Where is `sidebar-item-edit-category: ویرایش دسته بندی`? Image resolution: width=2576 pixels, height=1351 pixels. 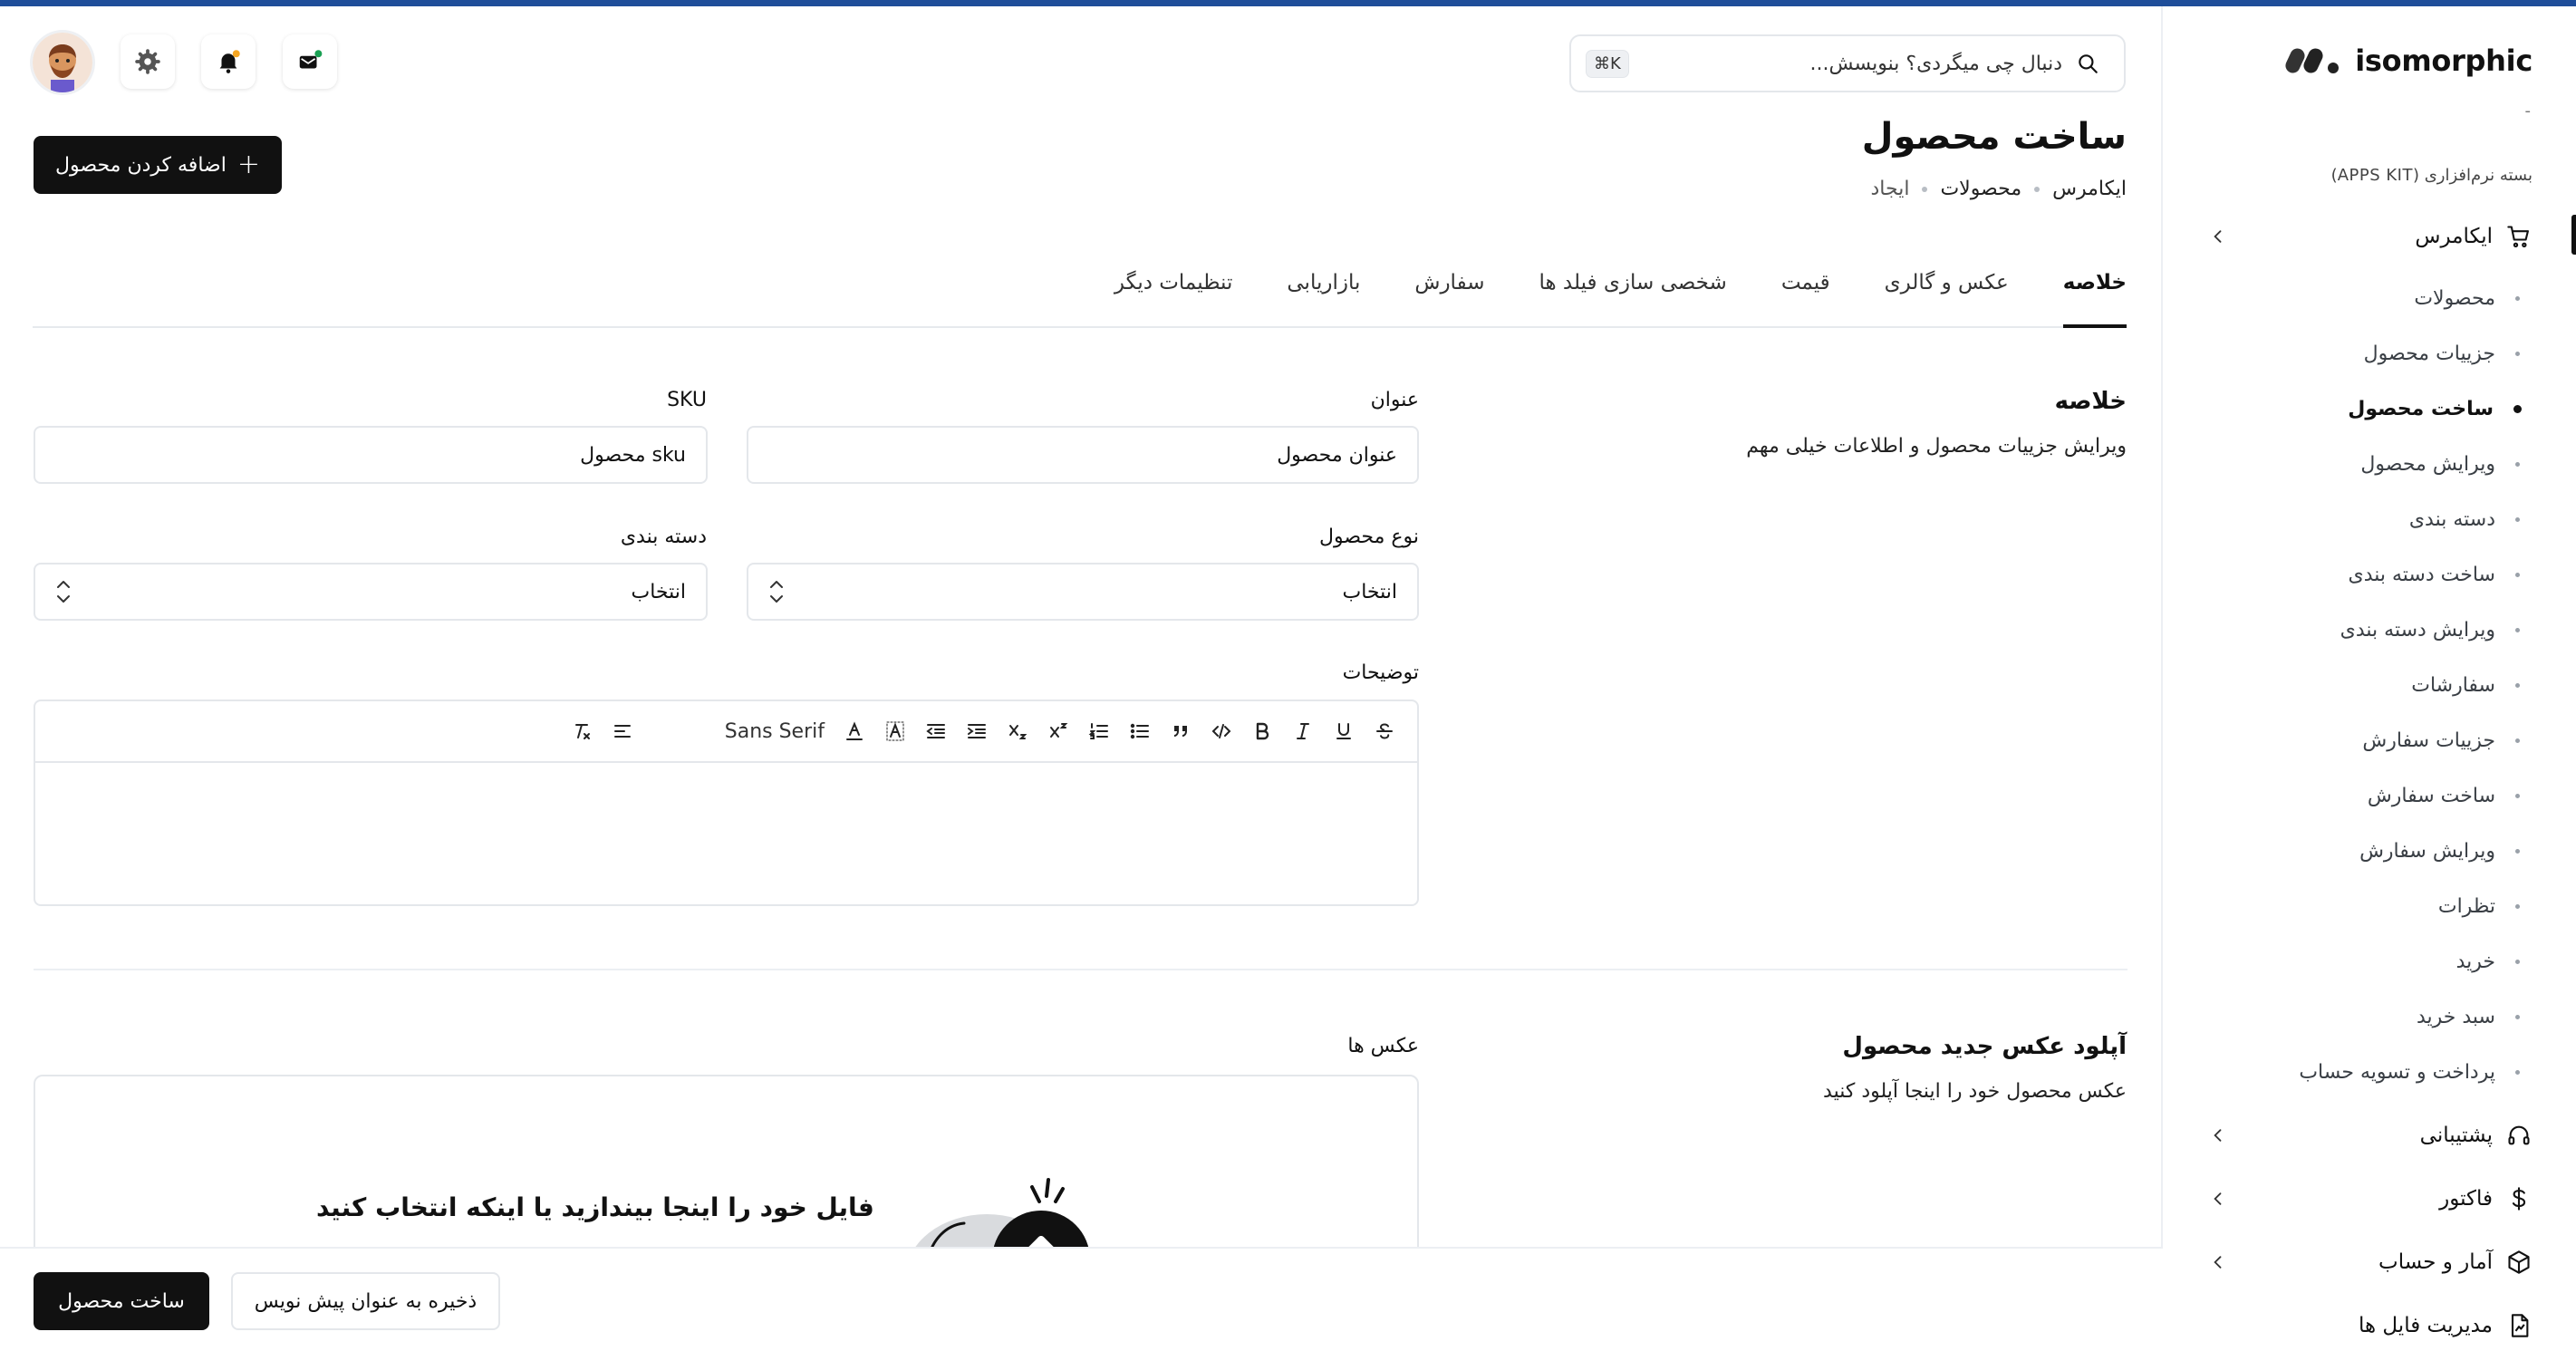 sidebar-item-edit-category: ویرایش دسته بندی is located at coordinates (2377, 630).